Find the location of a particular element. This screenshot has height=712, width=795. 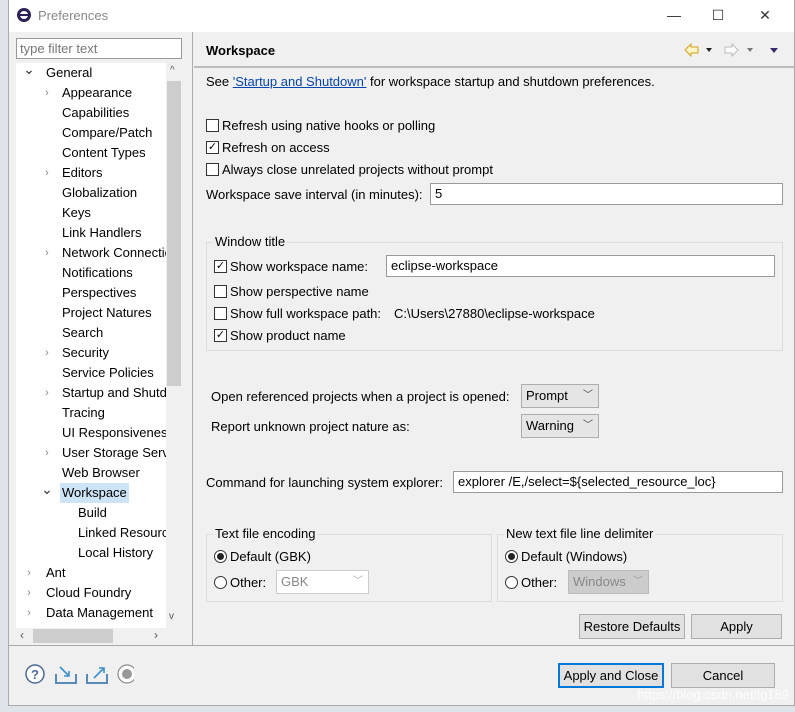

tree-item: Globalization is located at coordinates (91, 193).